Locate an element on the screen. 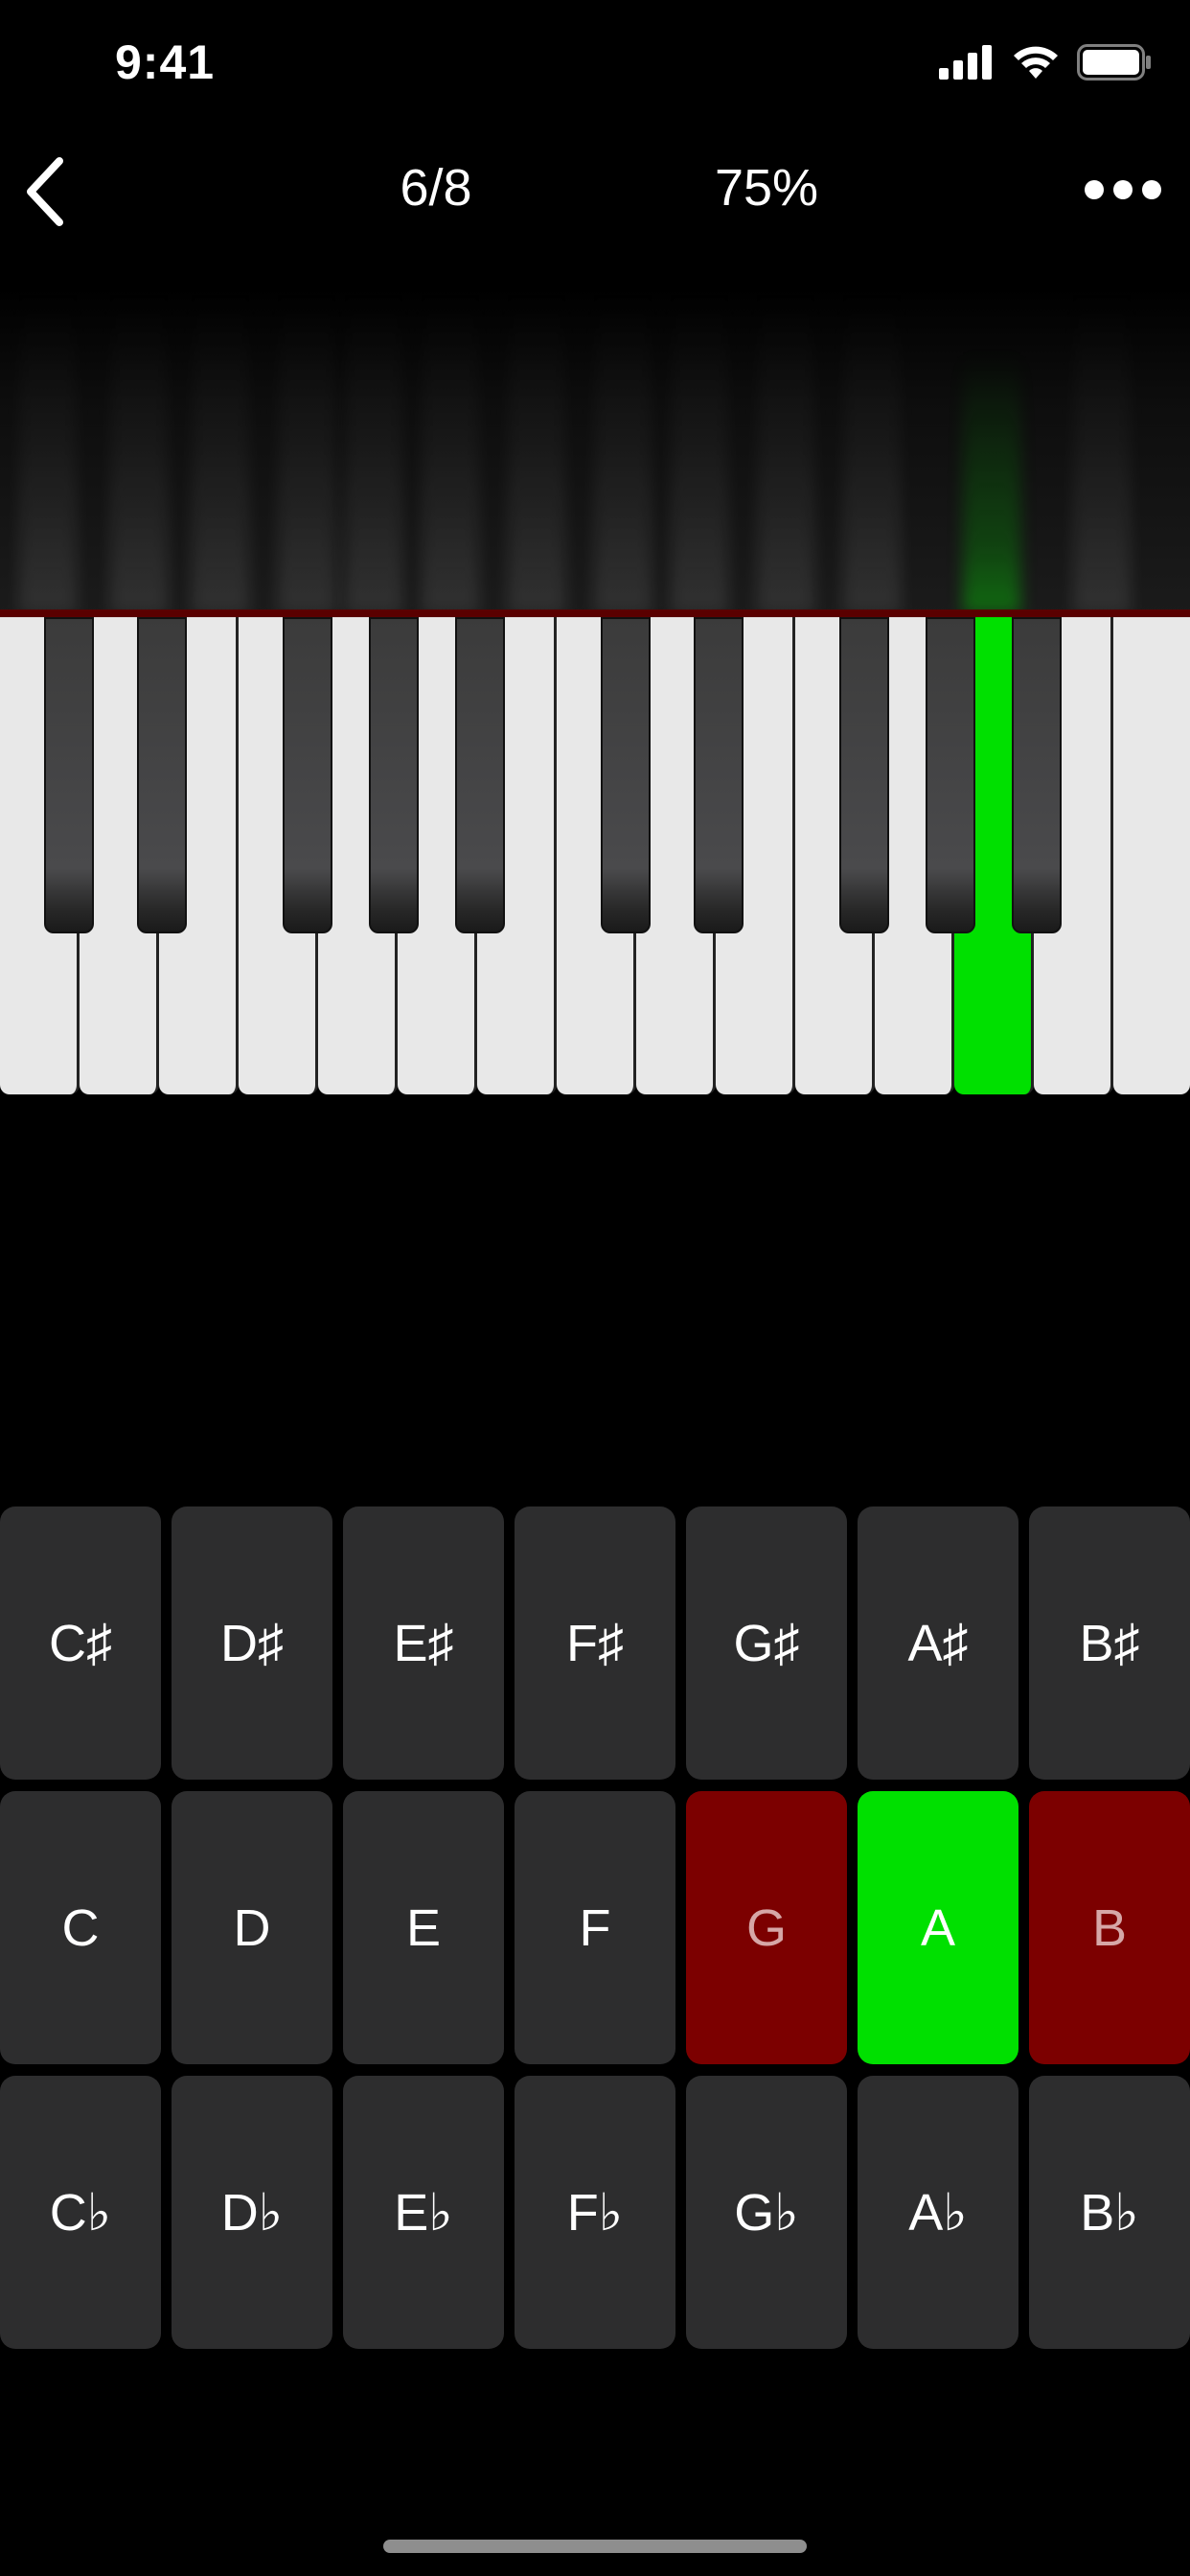 This screenshot has width=1190, height=2576. more-options-button is located at coordinates (1123, 189).